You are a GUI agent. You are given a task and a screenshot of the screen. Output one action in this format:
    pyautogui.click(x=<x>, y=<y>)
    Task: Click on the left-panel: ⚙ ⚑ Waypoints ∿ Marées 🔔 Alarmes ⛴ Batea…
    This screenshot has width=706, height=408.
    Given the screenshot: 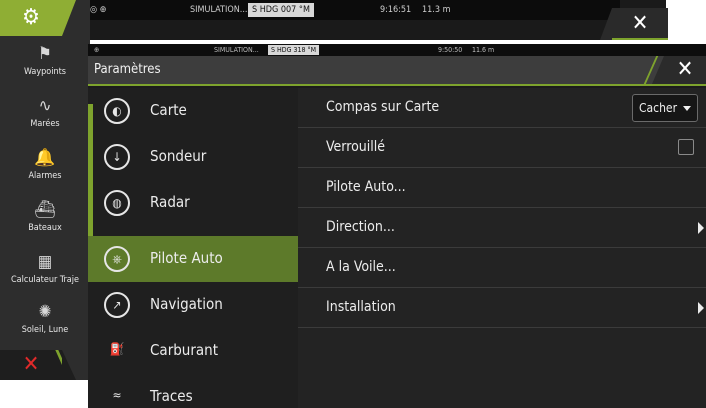 What is the action you would take?
    pyautogui.click(x=45, y=190)
    